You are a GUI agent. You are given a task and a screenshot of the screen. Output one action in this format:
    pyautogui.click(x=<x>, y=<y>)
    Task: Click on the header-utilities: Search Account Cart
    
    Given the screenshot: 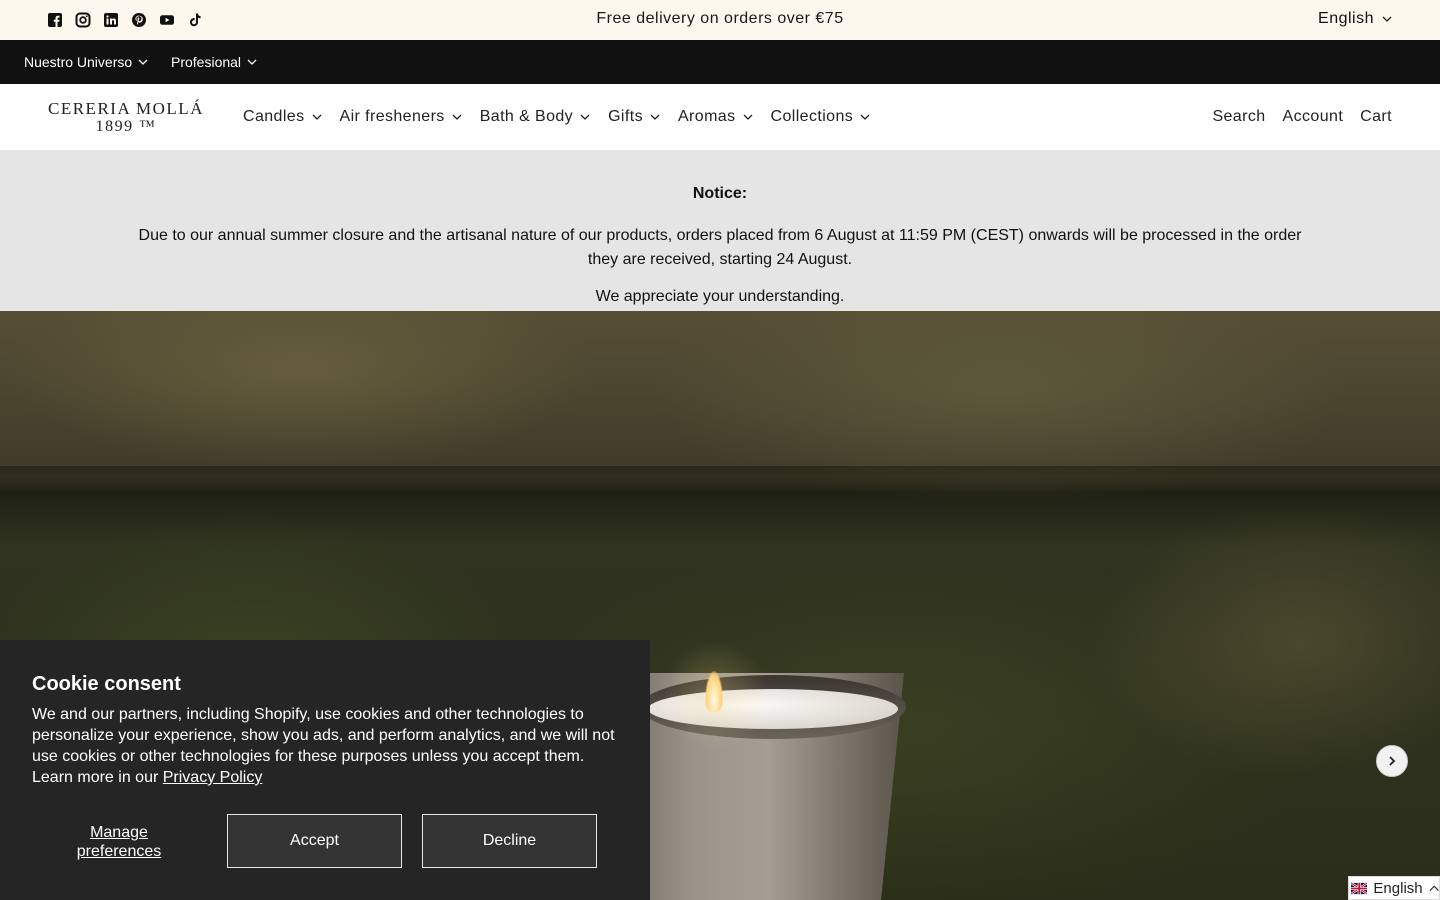 What is the action you would take?
    pyautogui.click(x=1302, y=117)
    